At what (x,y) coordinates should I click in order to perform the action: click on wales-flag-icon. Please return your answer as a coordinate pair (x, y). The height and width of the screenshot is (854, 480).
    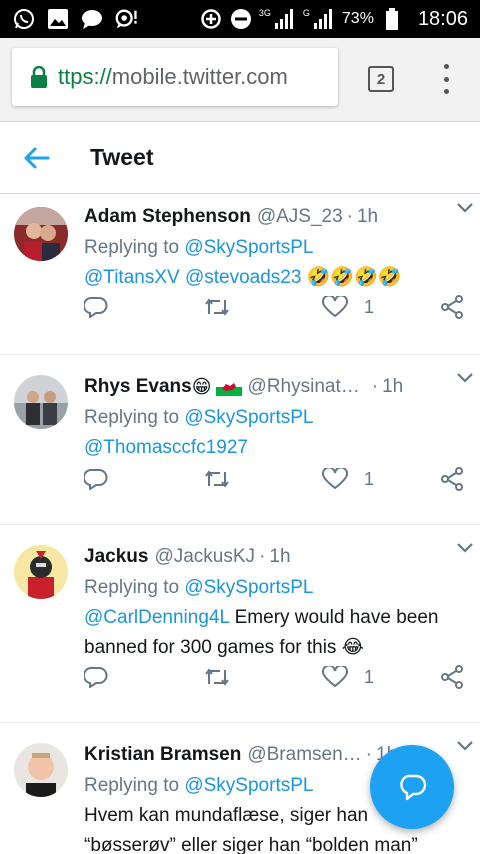
    Looking at the image, I should click on (228, 387).